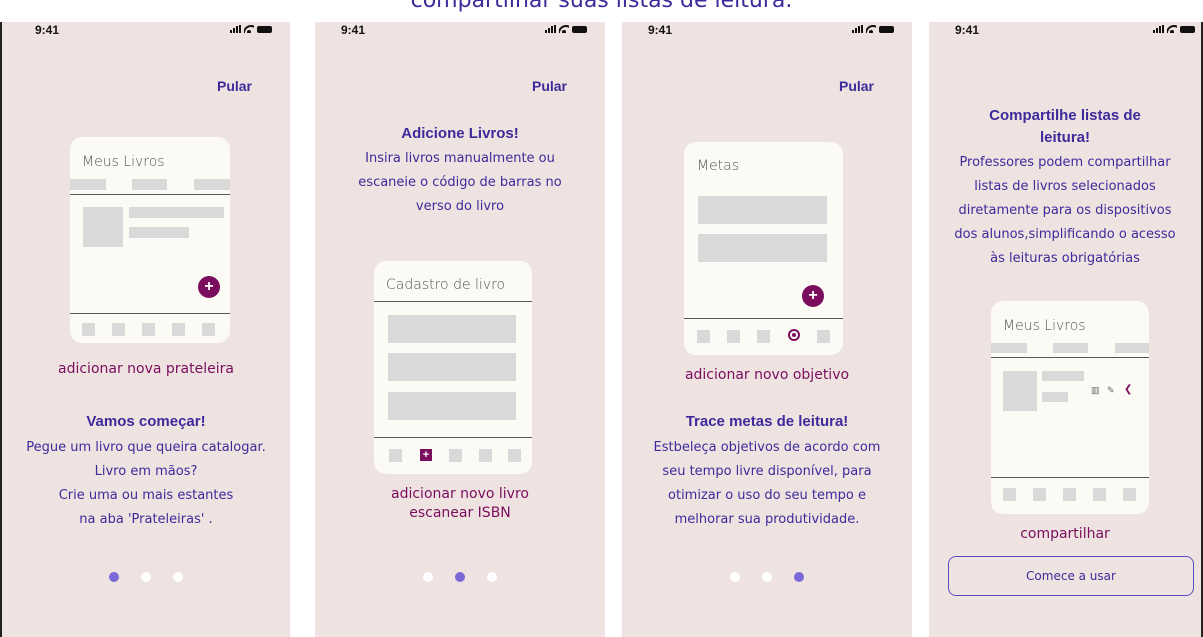  What do you see at coordinates (1111, 390) in the screenshot?
I see `edit-icon: ✎` at bounding box center [1111, 390].